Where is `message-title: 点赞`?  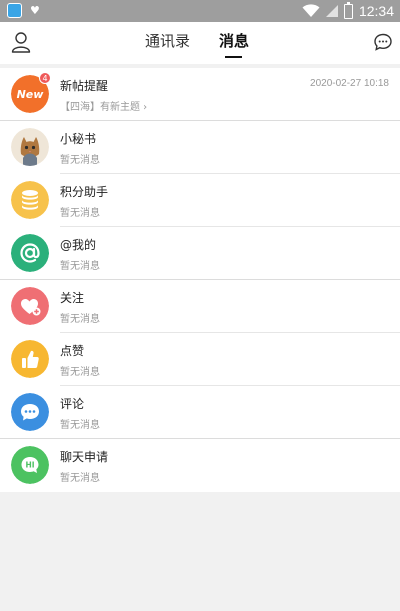 message-title: 点赞 is located at coordinates (72, 351).